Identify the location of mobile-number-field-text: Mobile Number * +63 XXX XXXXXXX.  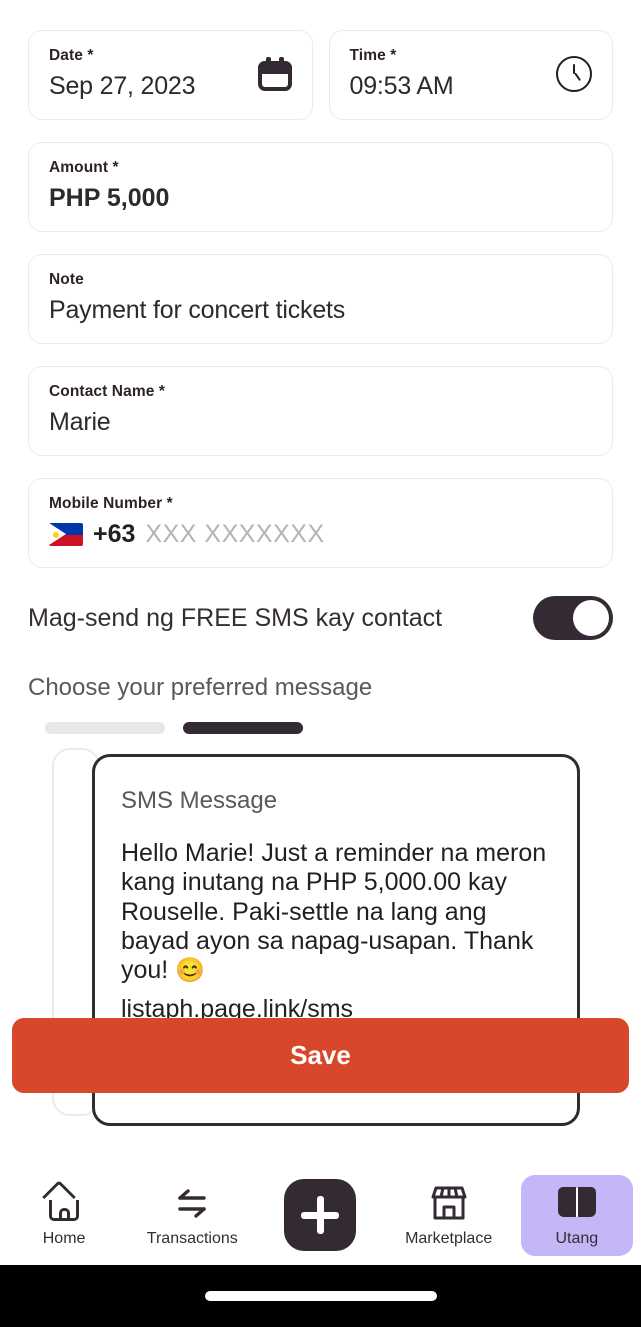
(320, 522).